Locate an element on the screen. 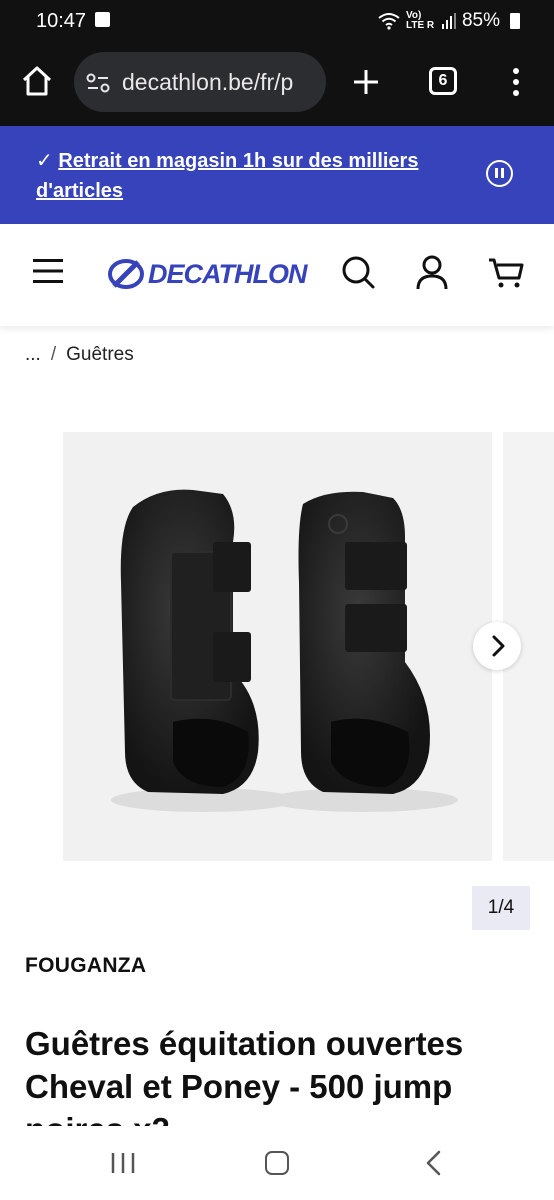 This screenshot has width=554, height=1200. wifi-icon is located at coordinates (389, 21).